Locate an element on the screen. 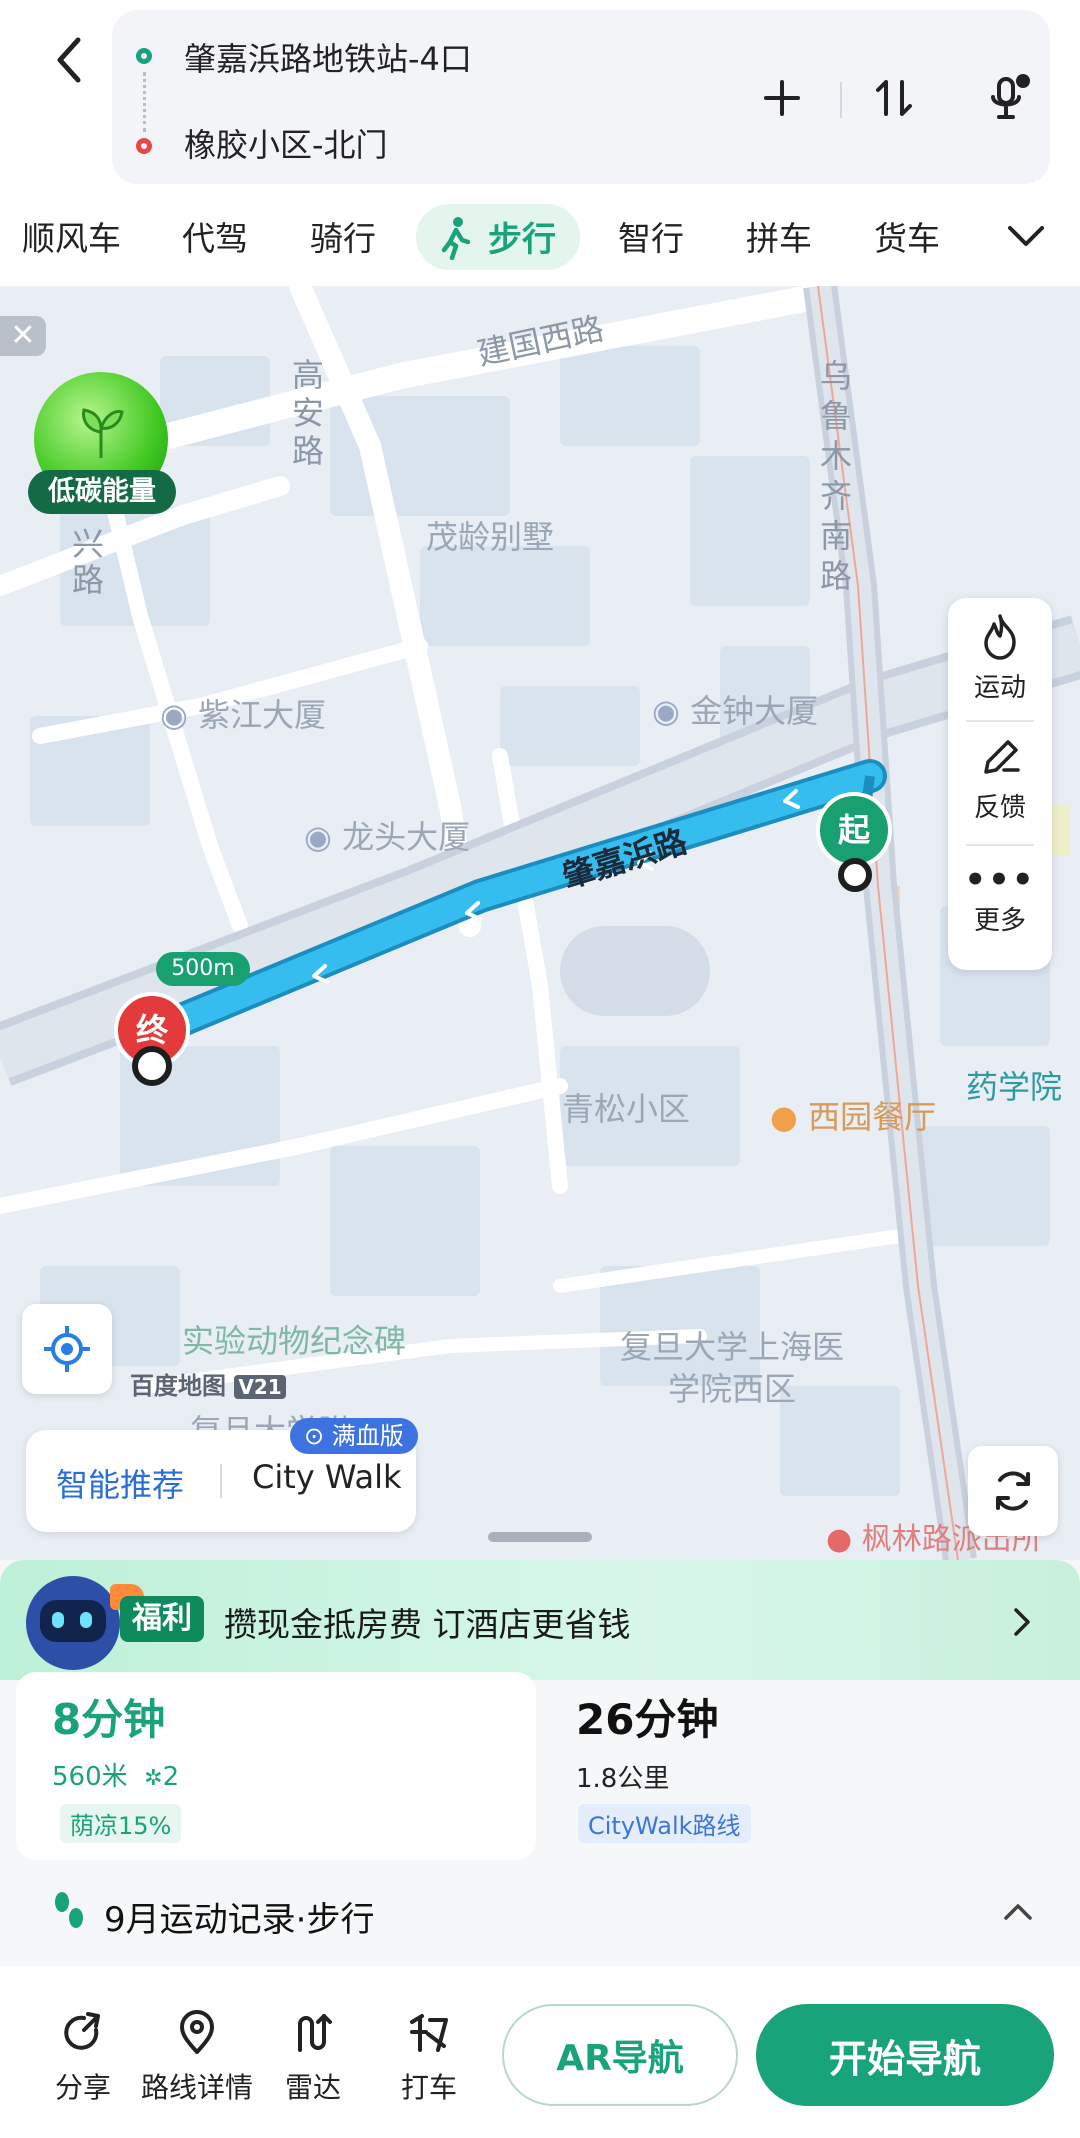  poi-label: ◉ 金钟大厦 is located at coordinates (735, 709).